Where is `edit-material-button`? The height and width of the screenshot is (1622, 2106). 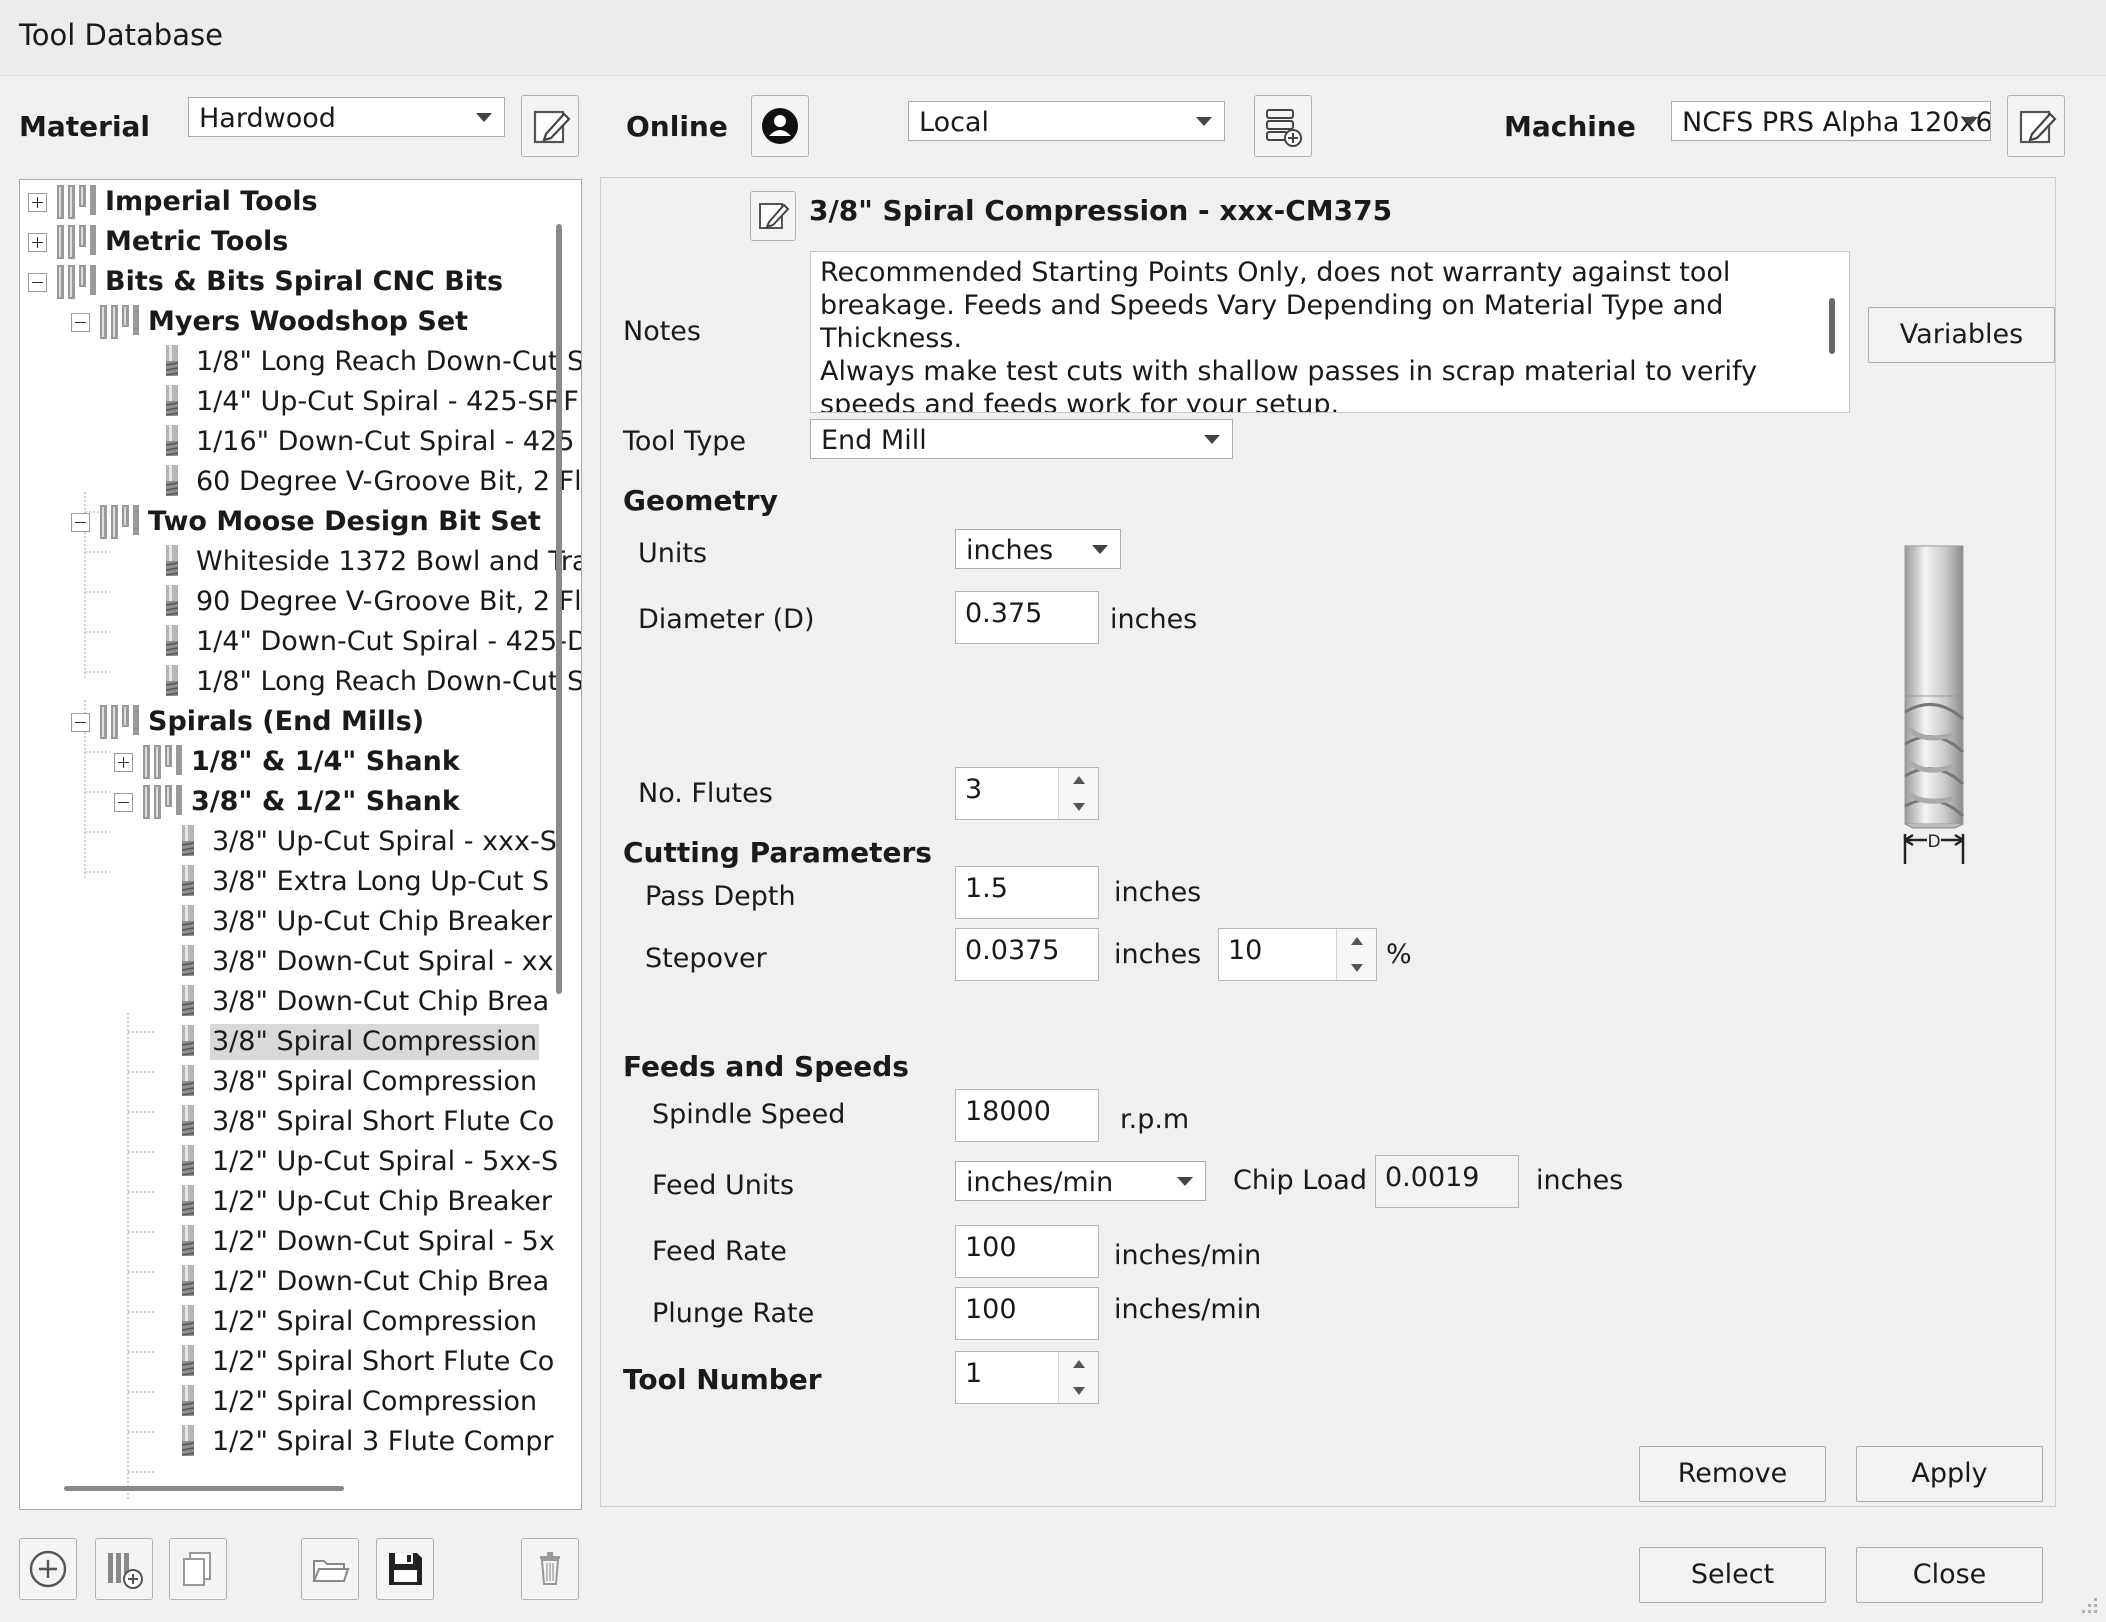
edit-material-button is located at coordinates (550, 126).